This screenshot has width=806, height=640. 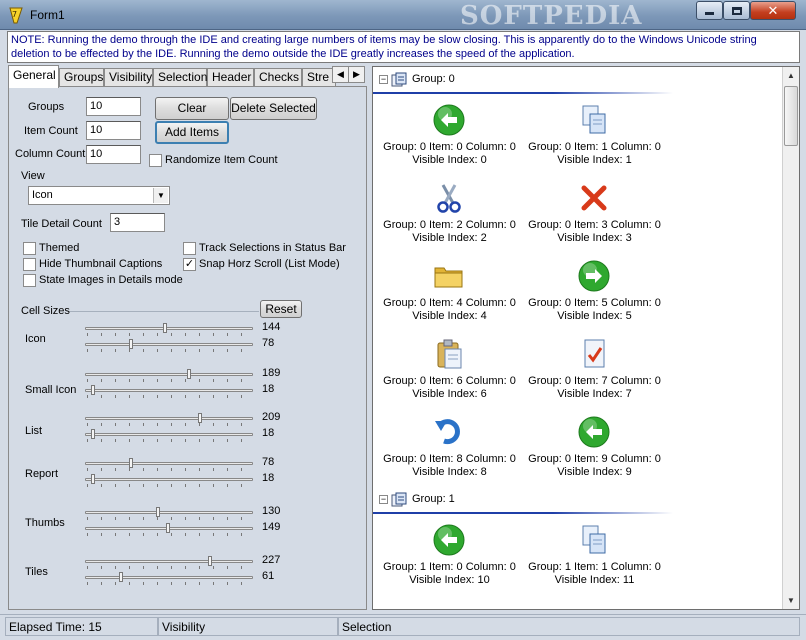 I want to click on hide-thumbnail-checkbox, so click(x=29, y=264).